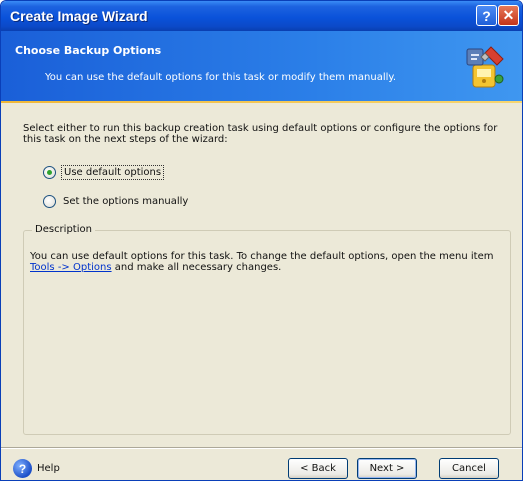  Describe the element at coordinates (88, 50) in the screenshot. I see `header-title: Choose Backup Options` at that location.